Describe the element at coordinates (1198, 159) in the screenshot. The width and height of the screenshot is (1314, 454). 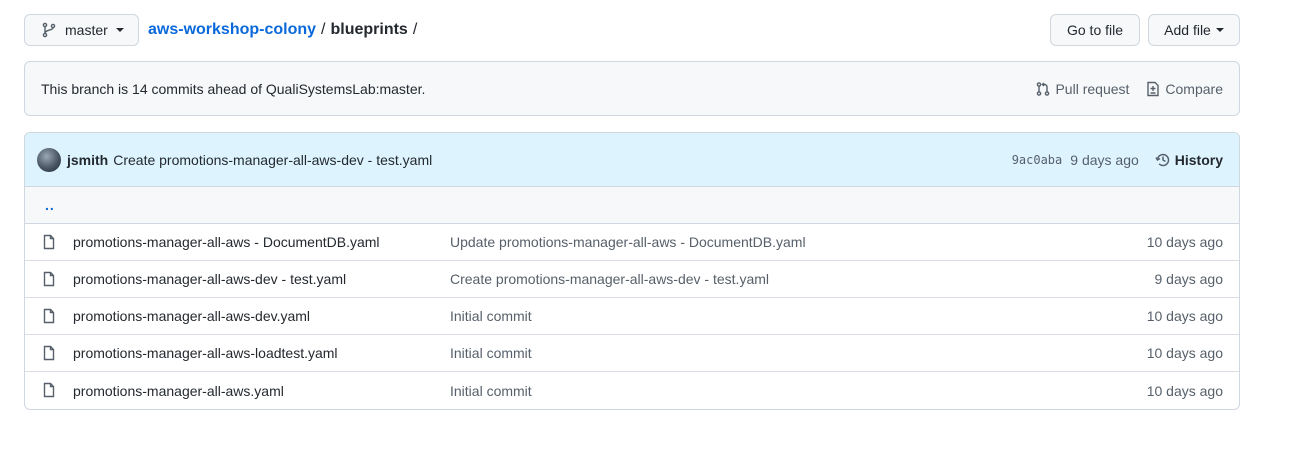
I see `history-label: History` at that location.